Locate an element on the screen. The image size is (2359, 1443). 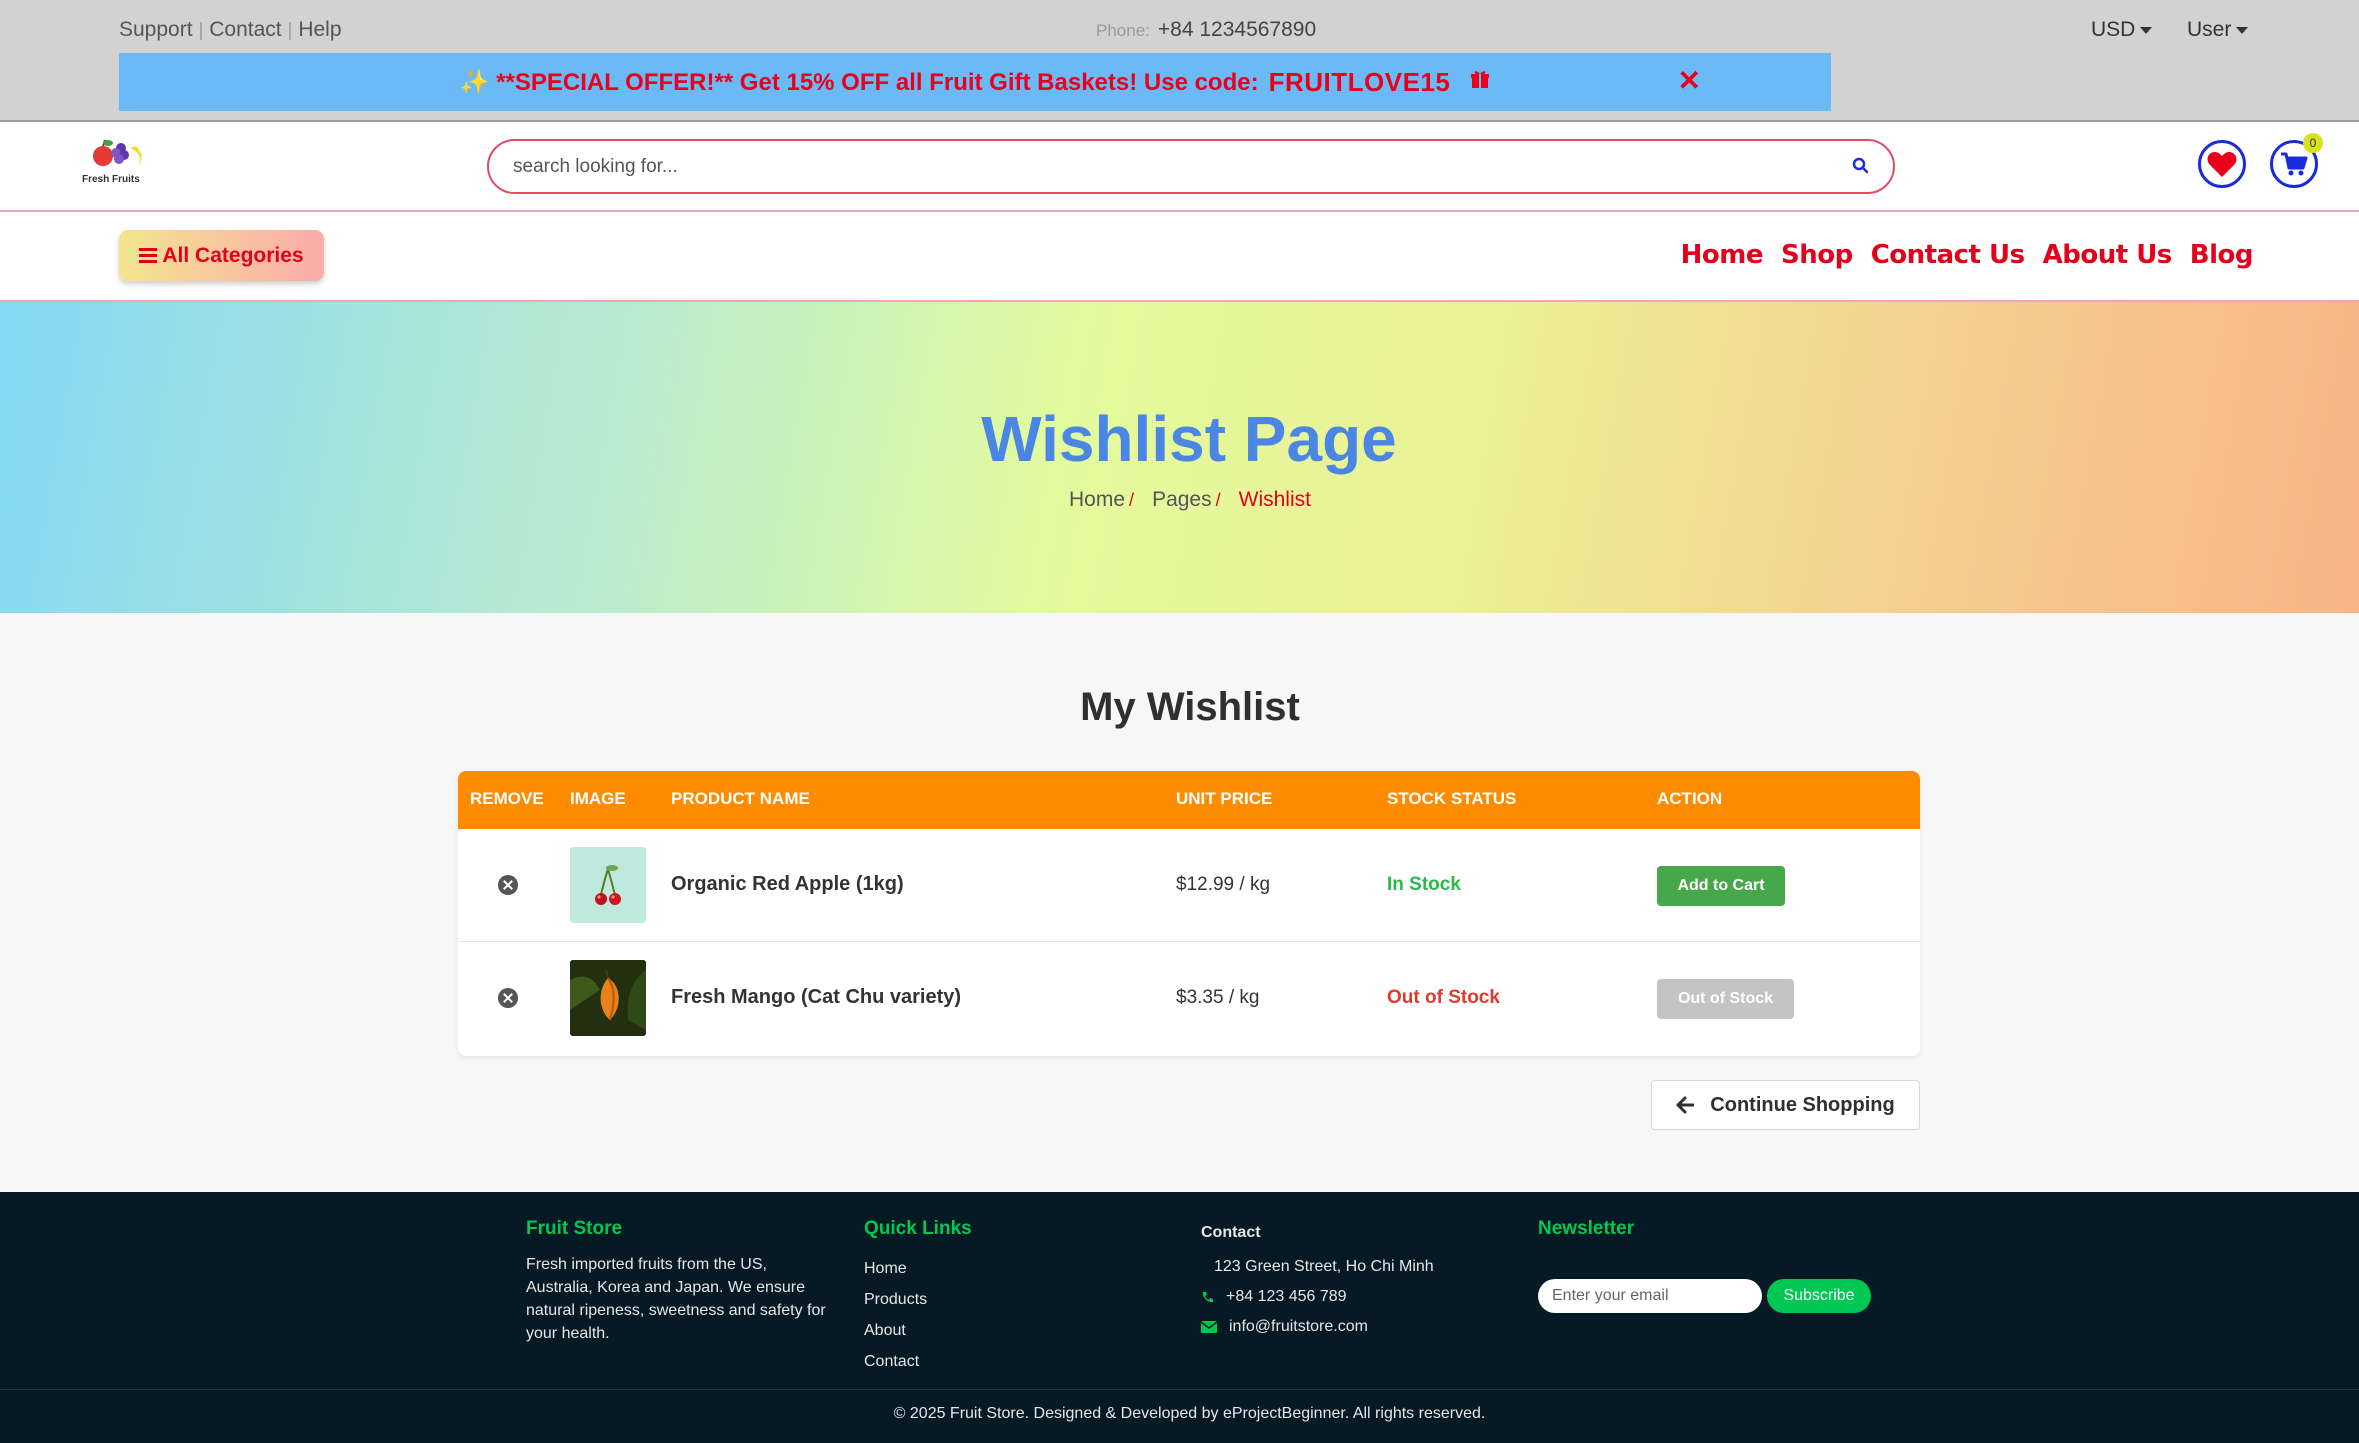
breadcrumb: Home / Pages / Wishlist is located at coordinates (1179, 500).